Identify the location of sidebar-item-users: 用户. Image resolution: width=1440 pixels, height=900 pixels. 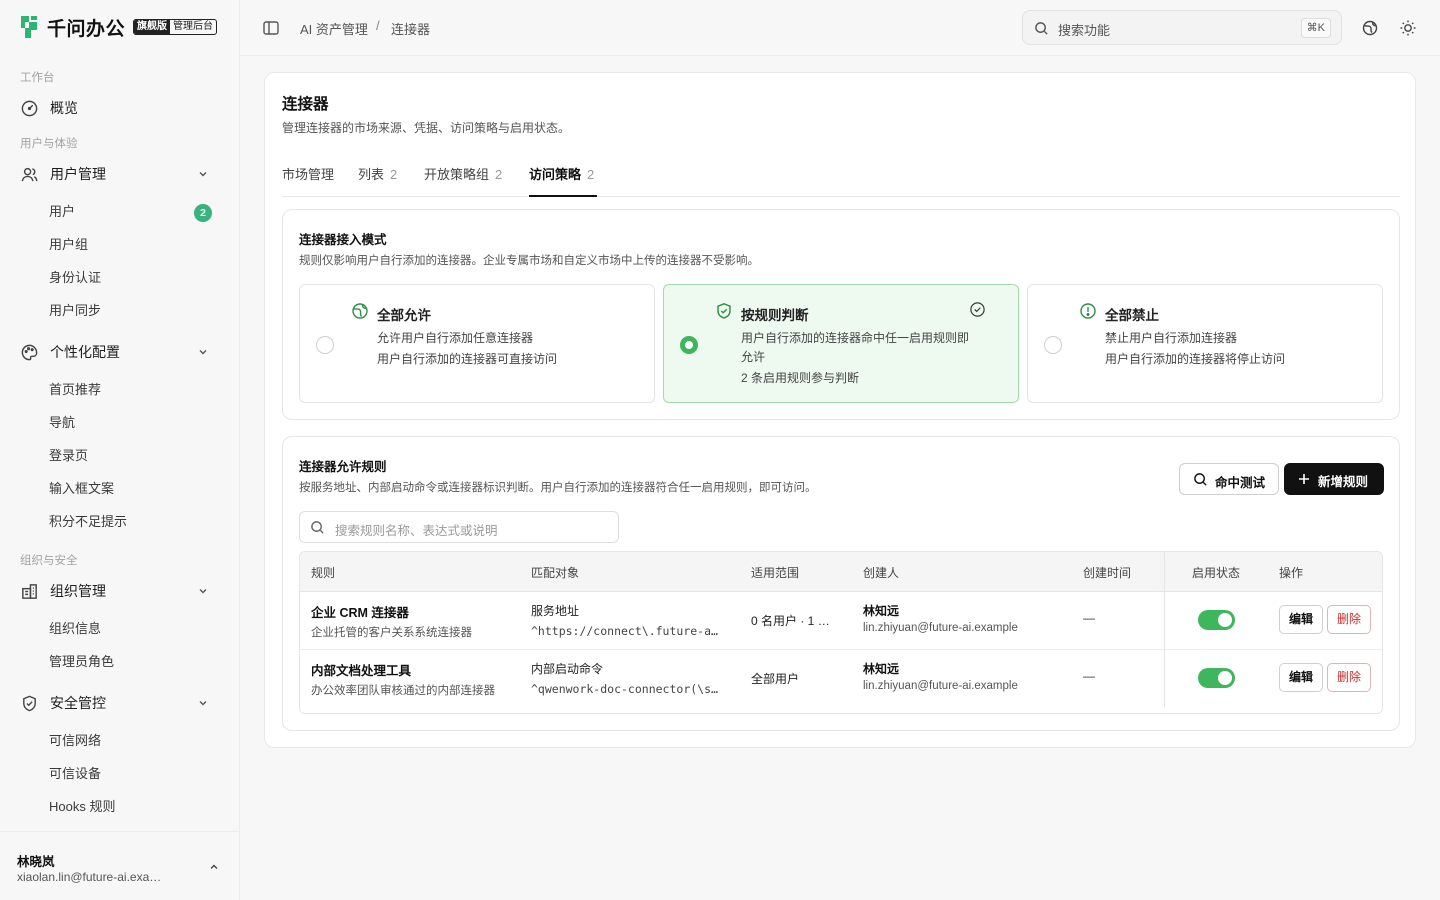
(62, 212).